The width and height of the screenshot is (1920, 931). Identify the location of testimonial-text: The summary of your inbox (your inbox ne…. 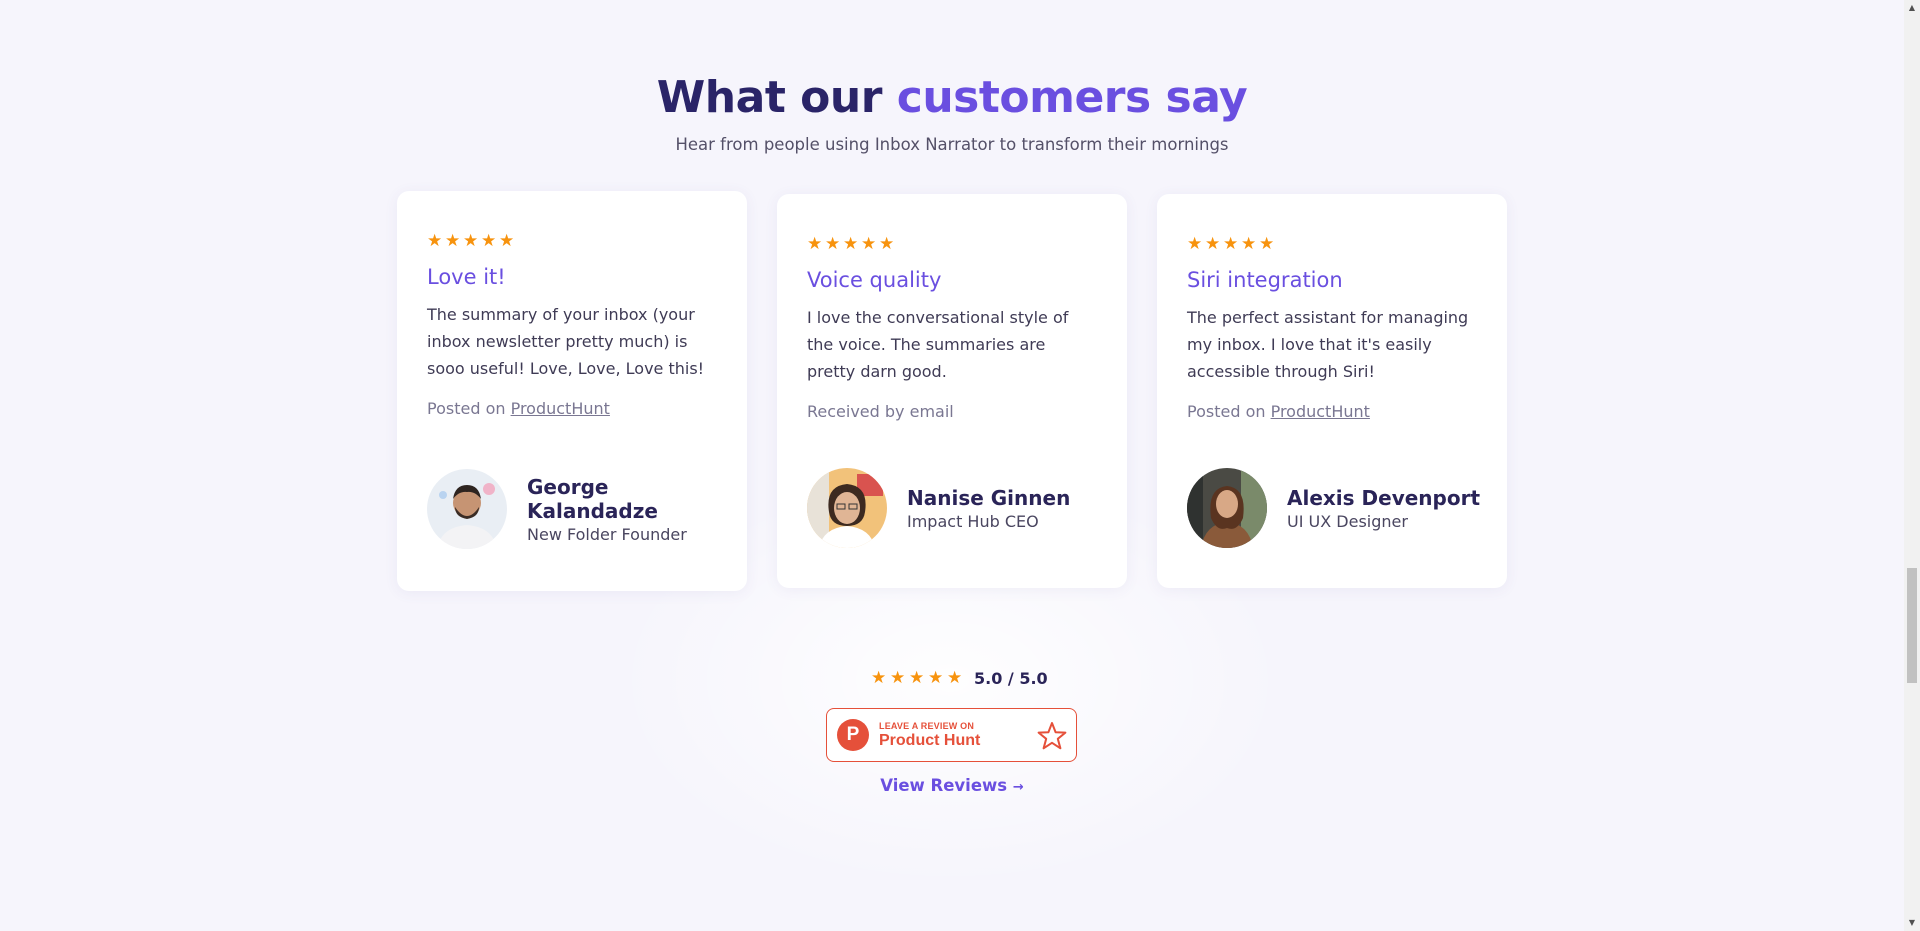
(566, 341).